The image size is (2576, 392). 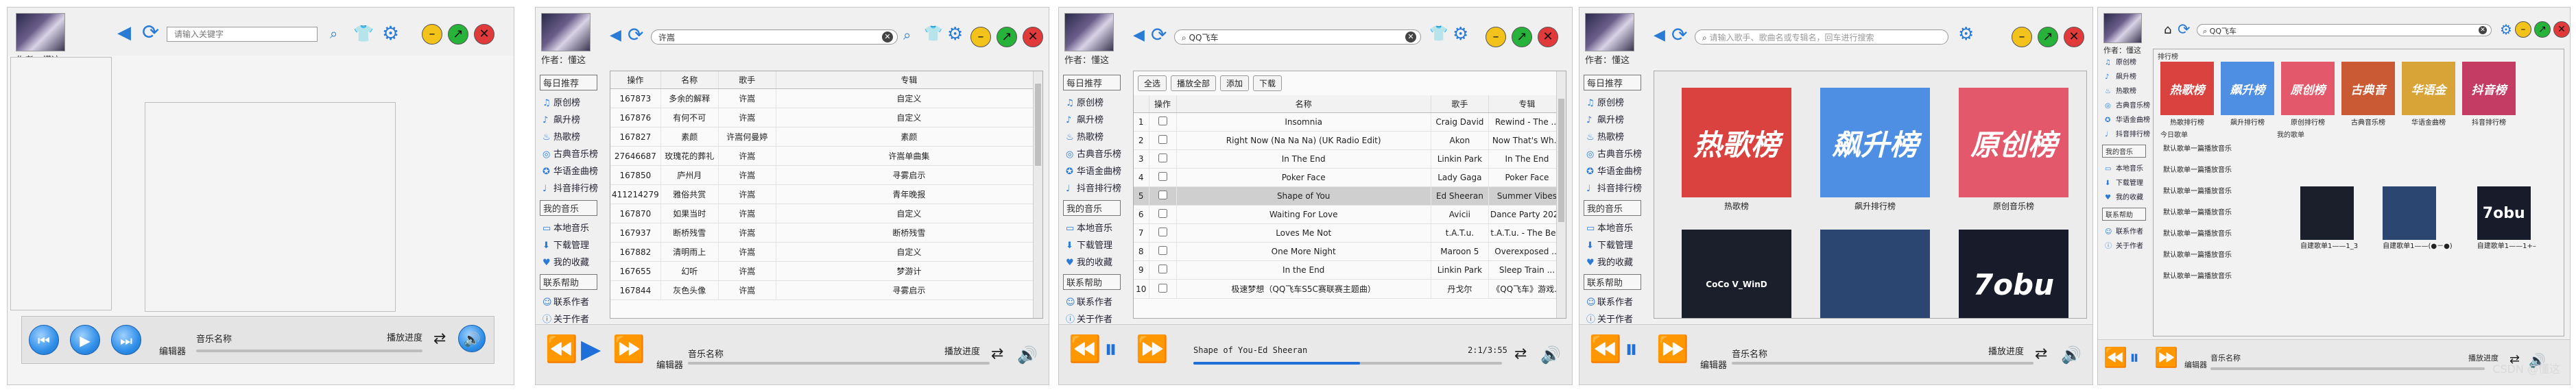 What do you see at coordinates (826, 194) in the screenshot?
I see `table-row: 411214279 雅俗共赏 许嵩 青年晚报` at bounding box center [826, 194].